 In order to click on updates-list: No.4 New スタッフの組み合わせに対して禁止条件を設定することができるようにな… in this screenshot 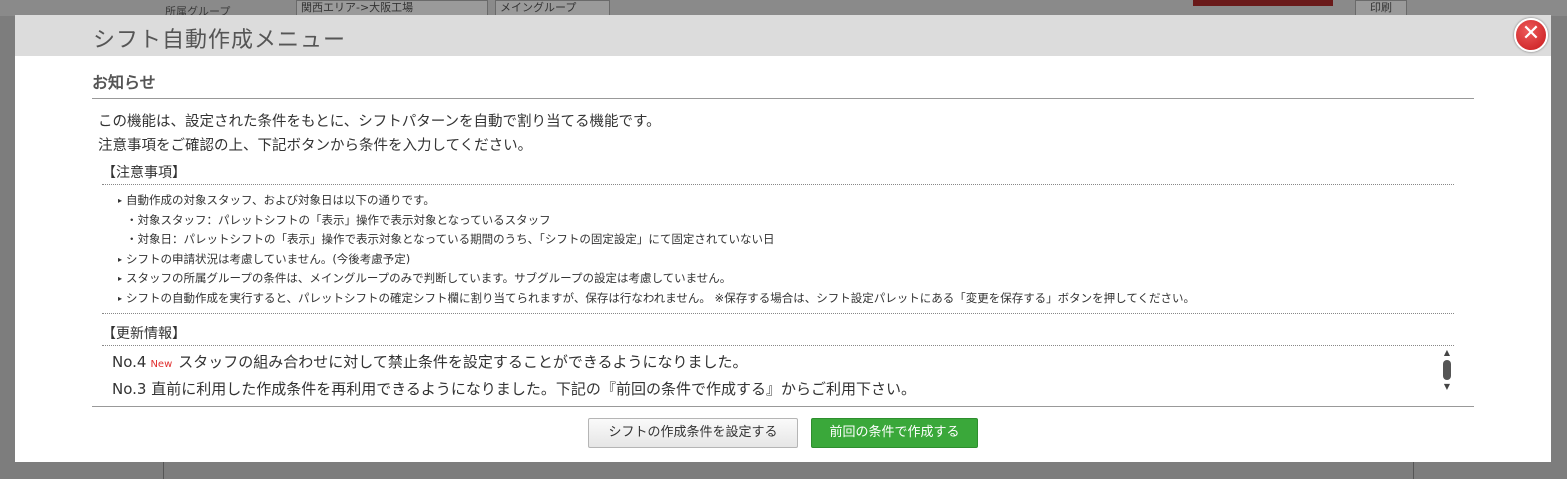, I will do `click(783, 372)`.